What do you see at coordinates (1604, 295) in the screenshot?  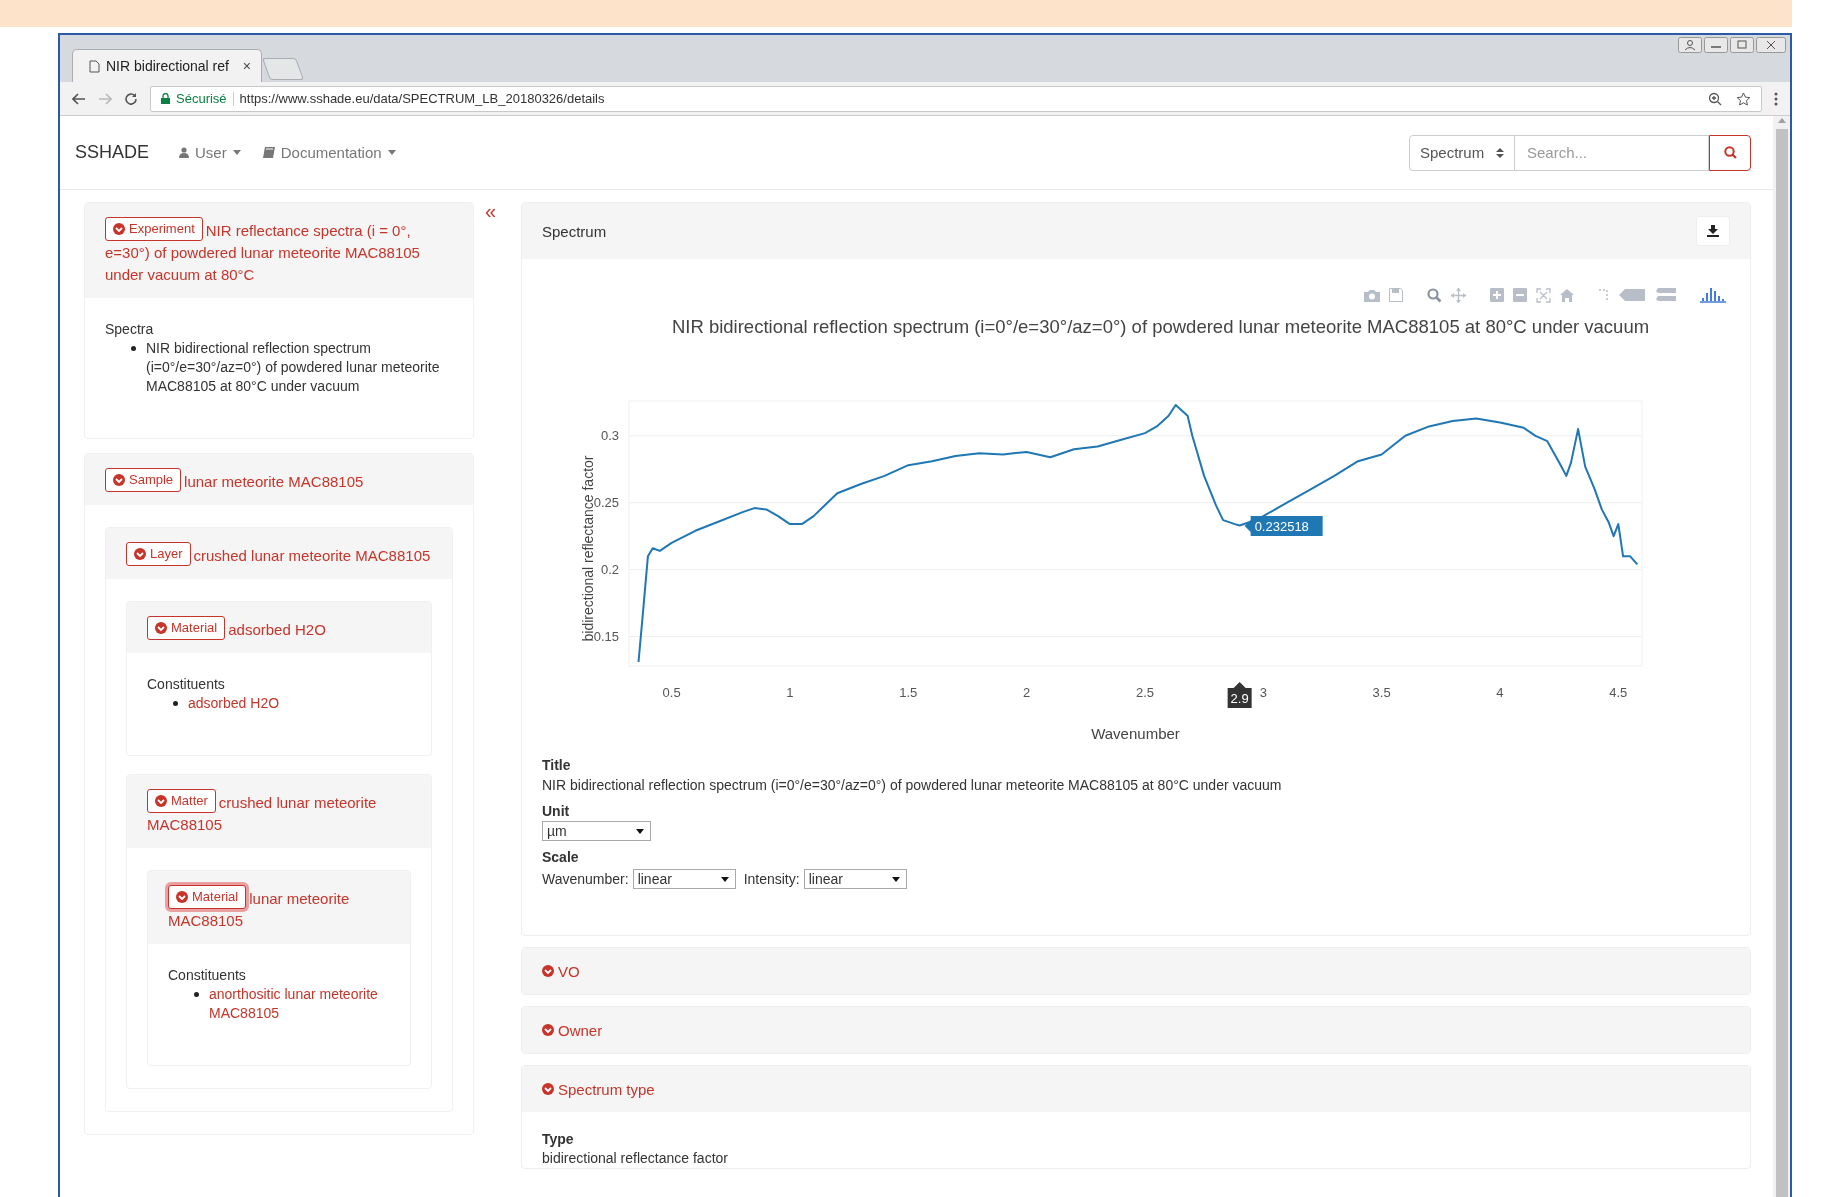 I see `spike-icon` at bounding box center [1604, 295].